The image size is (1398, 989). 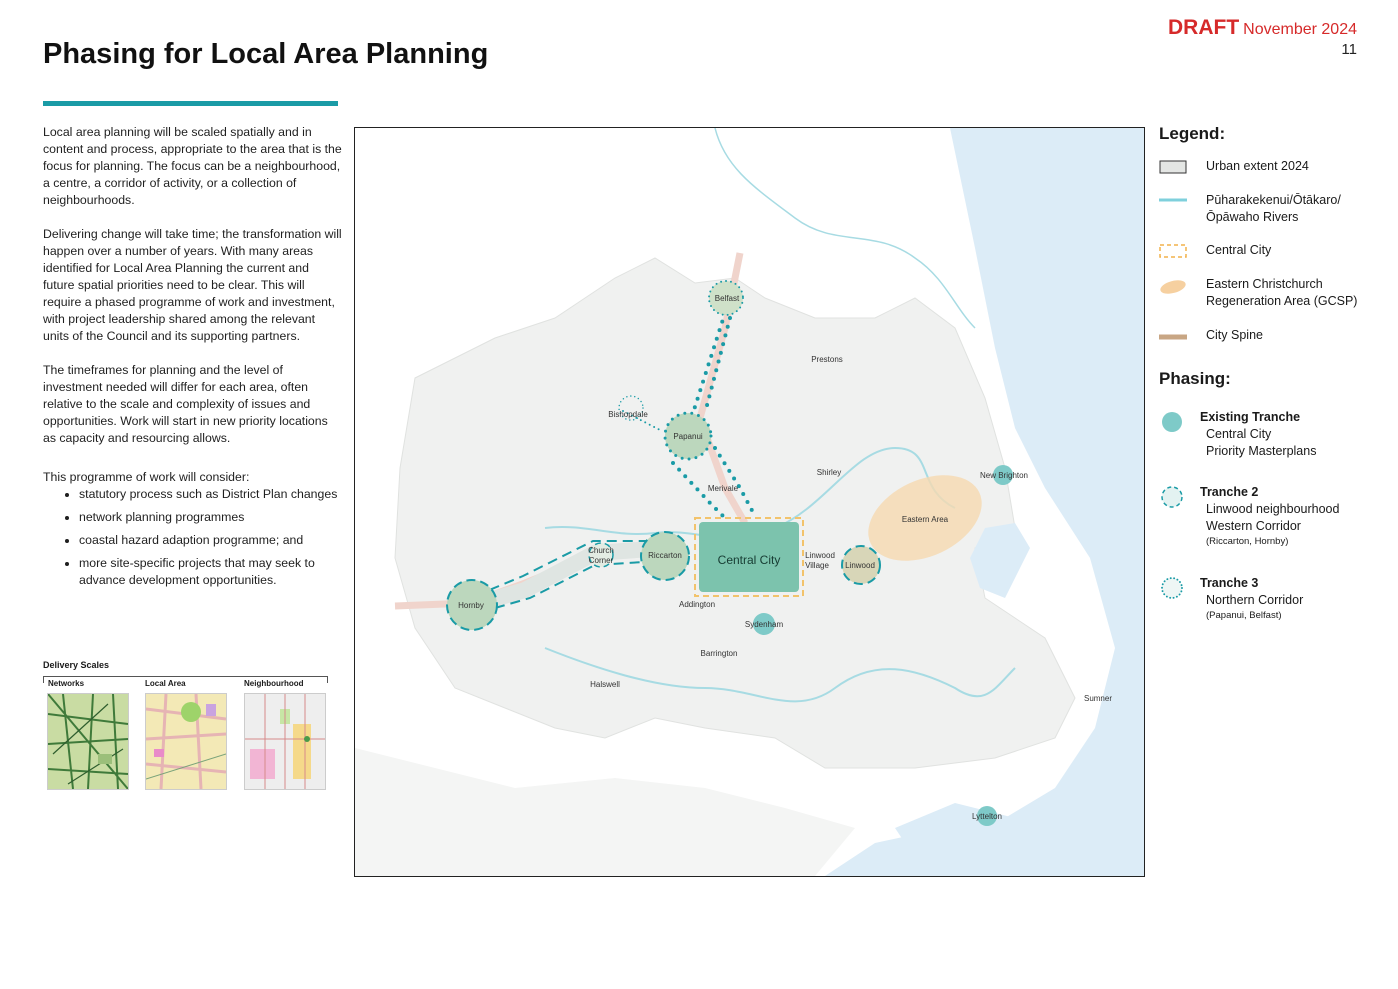 I want to click on paragraph-4: This programme of work will consider:, so click(x=146, y=477).